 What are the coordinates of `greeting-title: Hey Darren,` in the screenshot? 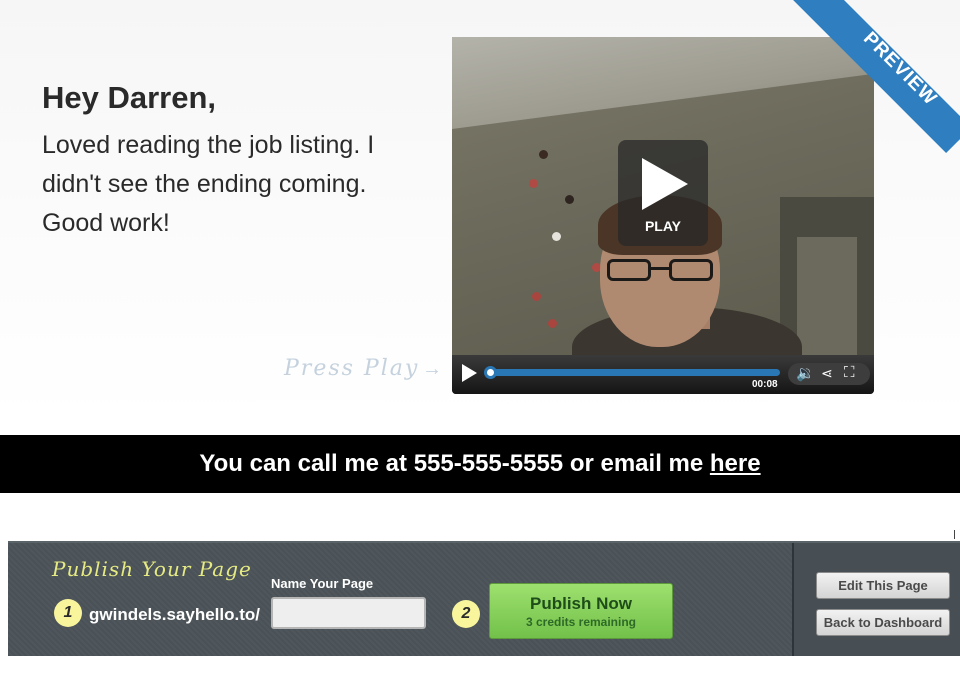 It's located at (129, 97).